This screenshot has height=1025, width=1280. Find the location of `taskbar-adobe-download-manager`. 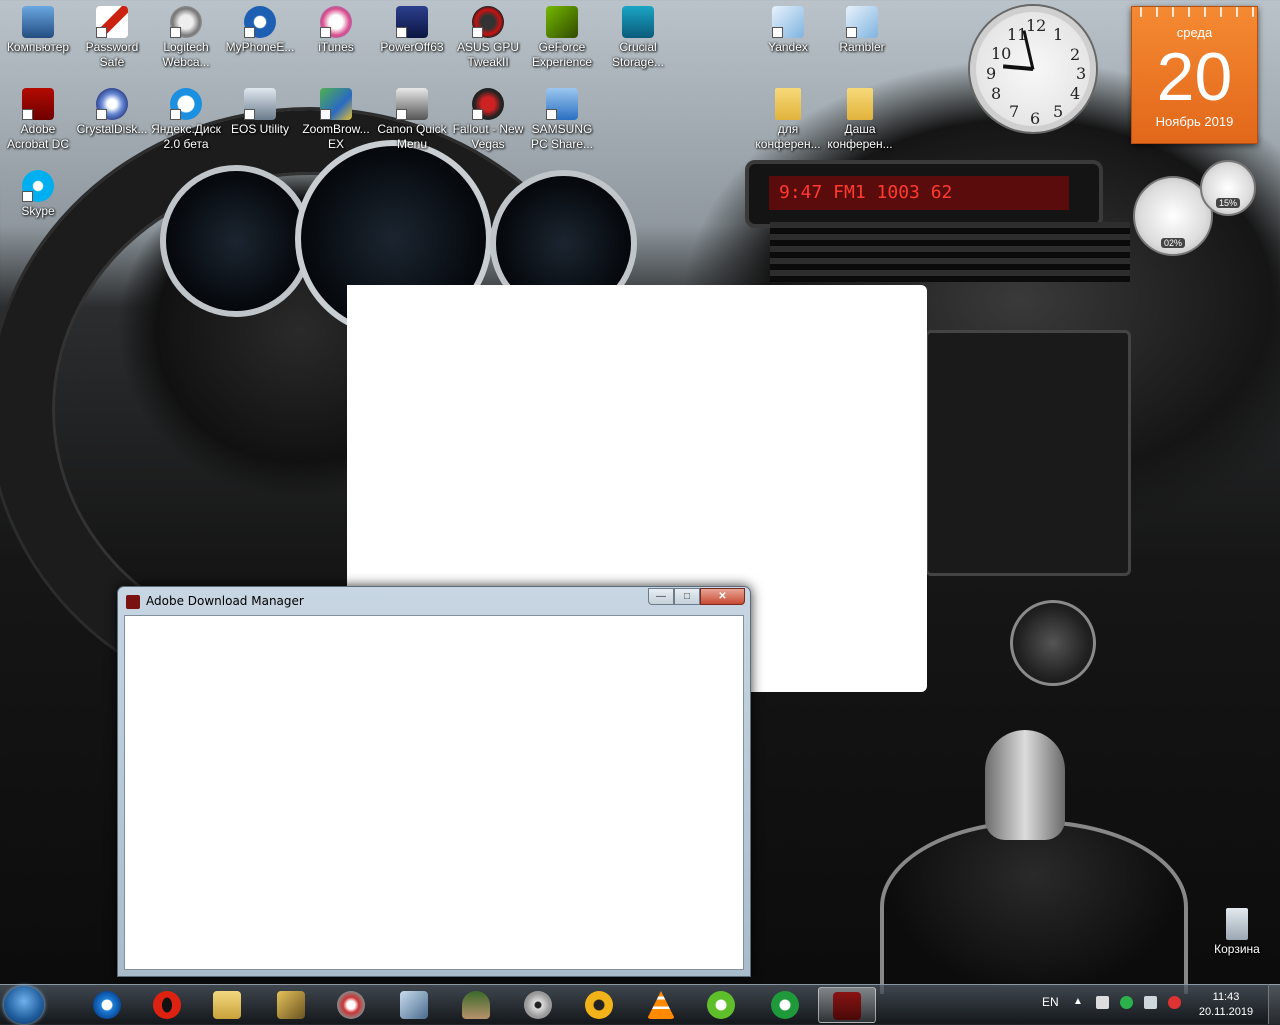

taskbar-adobe-download-manager is located at coordinates (847, 1005).